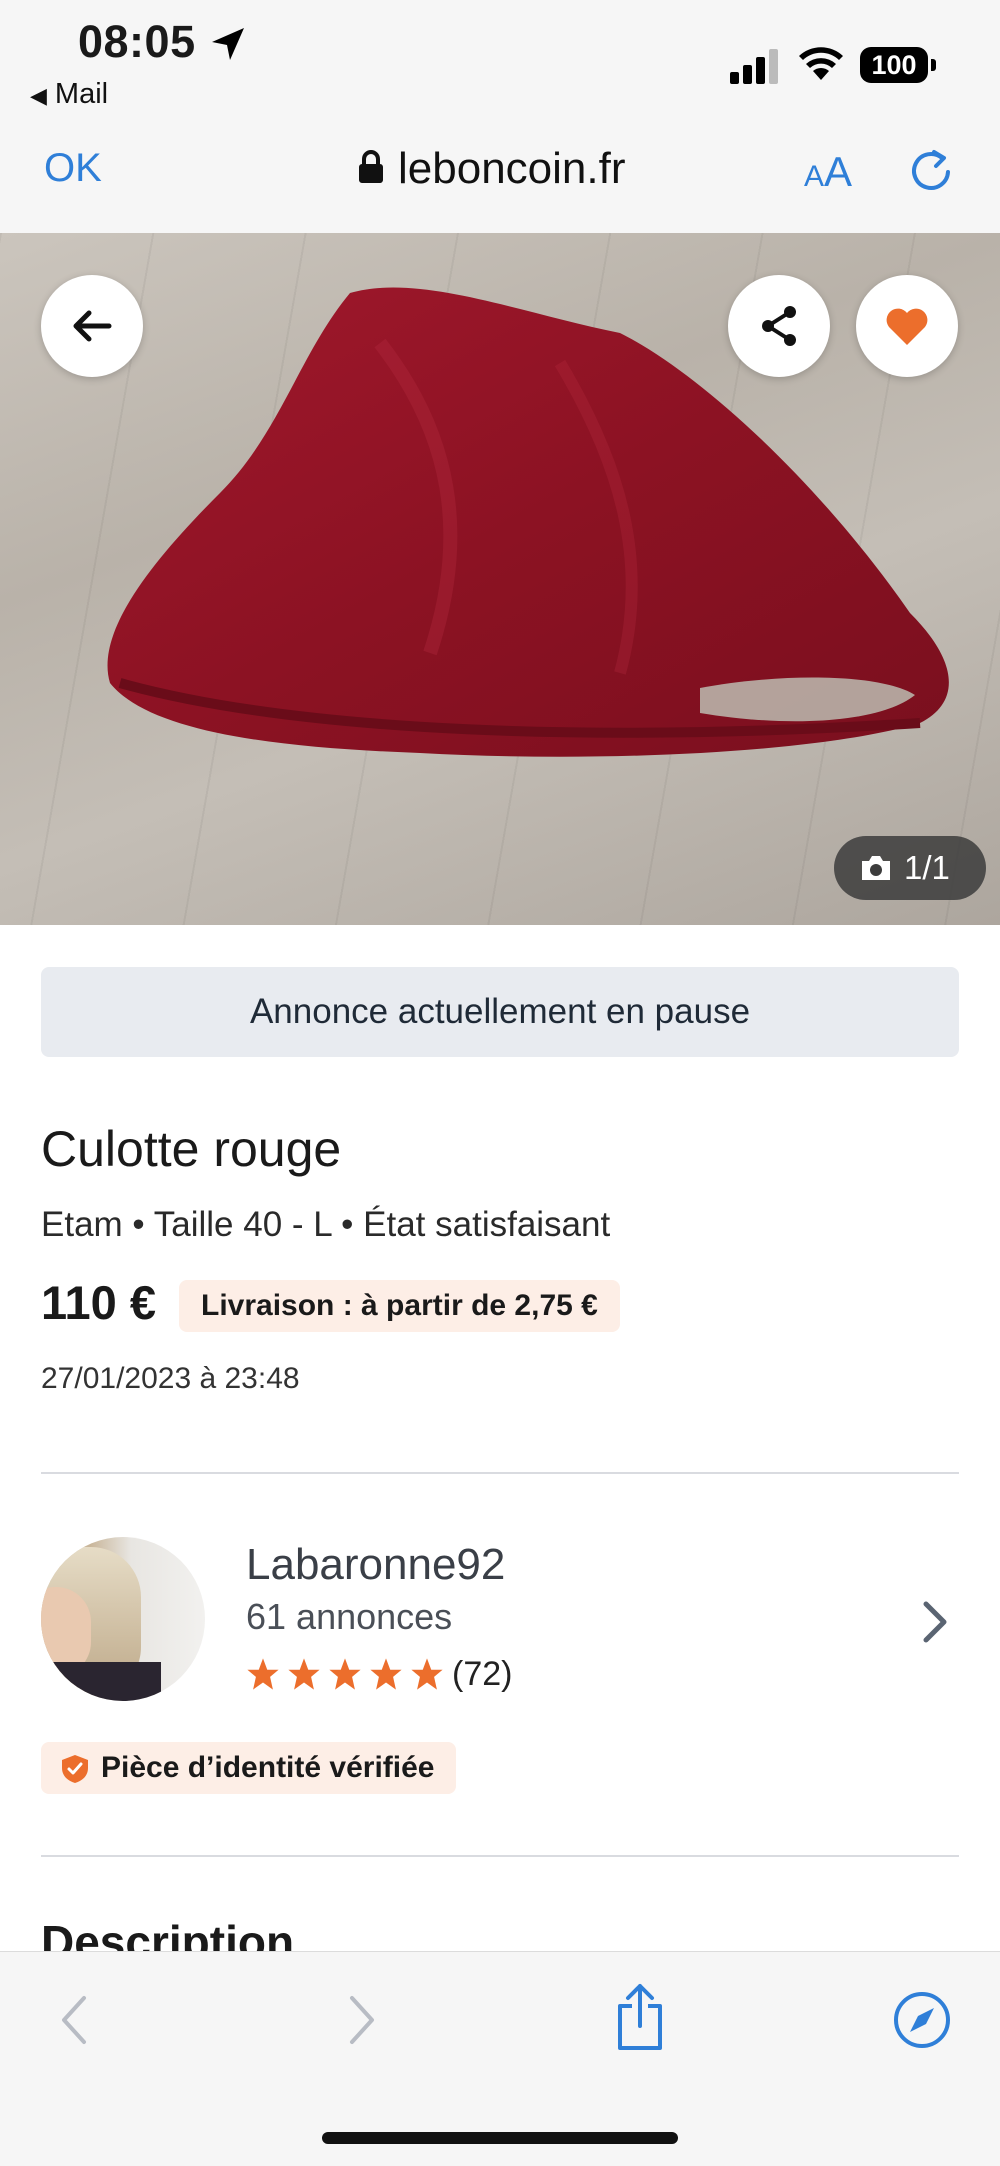 The width and height of the screenshot is (1000, 2166). I want to click on camera-icon, so click(876, 868).